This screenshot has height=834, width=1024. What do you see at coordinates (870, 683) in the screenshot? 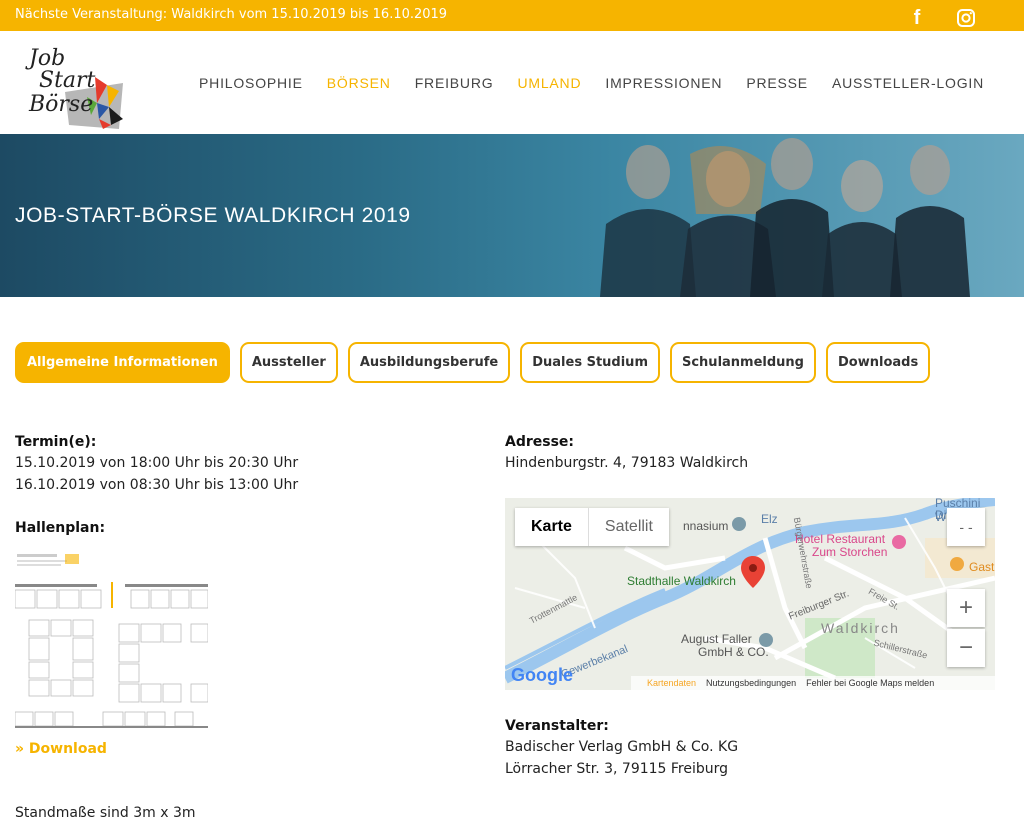
I see `map-fehler-melden-link: Fehler bei Google Maps melden` at bounding box center [870, 683].